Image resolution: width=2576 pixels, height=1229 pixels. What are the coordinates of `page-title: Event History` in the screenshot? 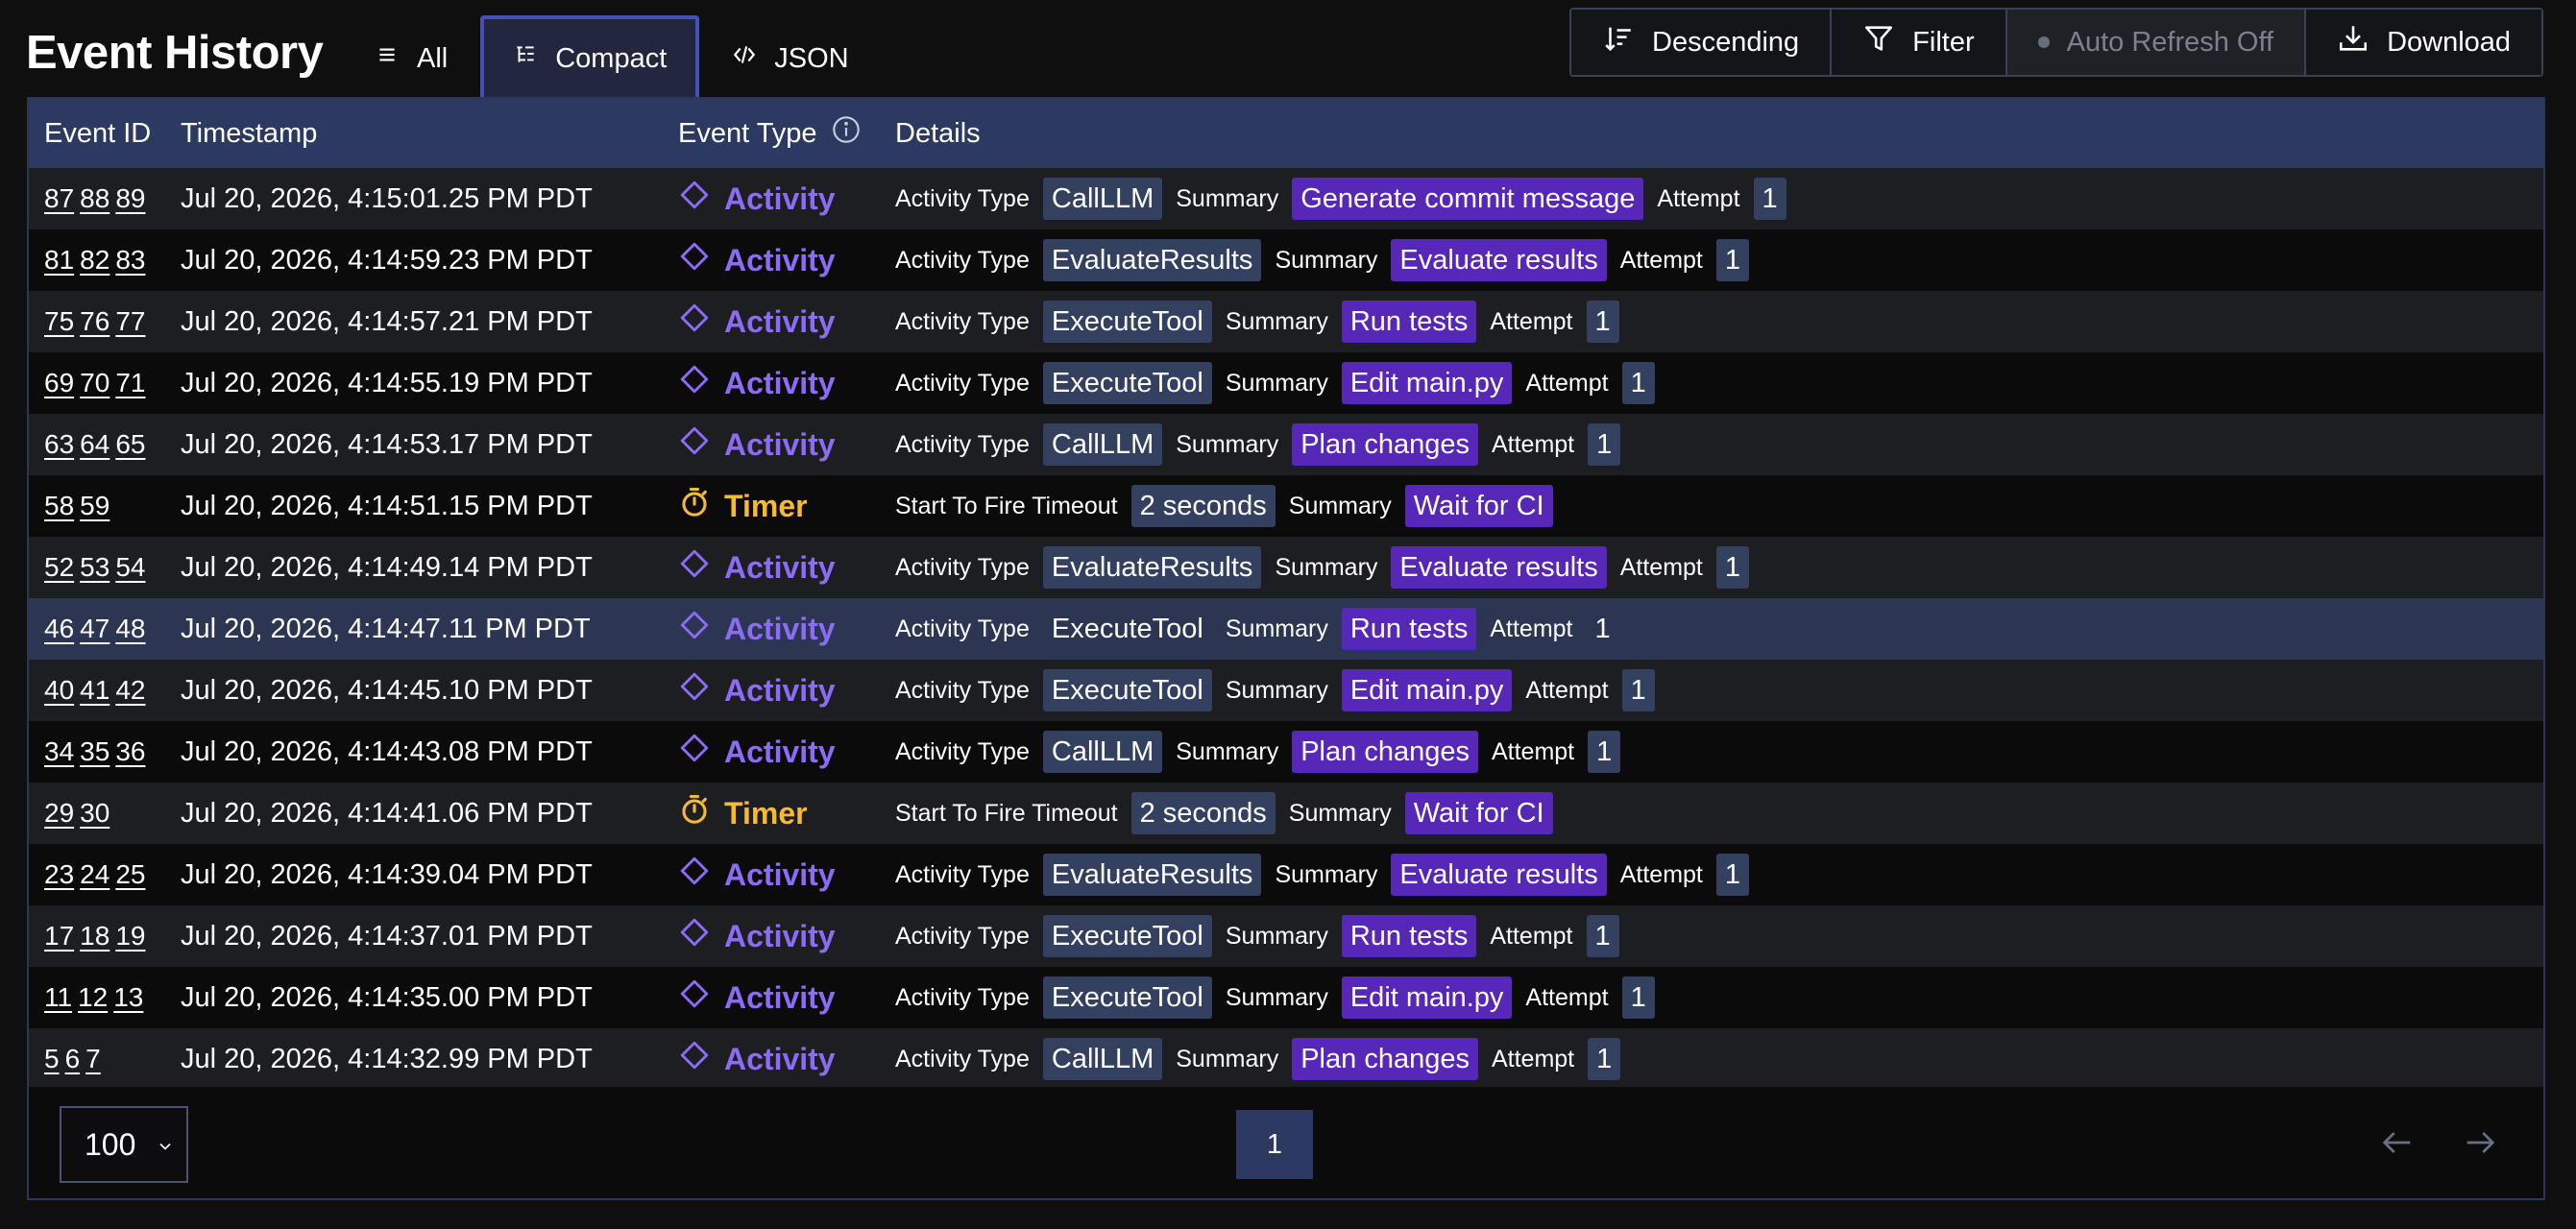 It's located at (175, 53).